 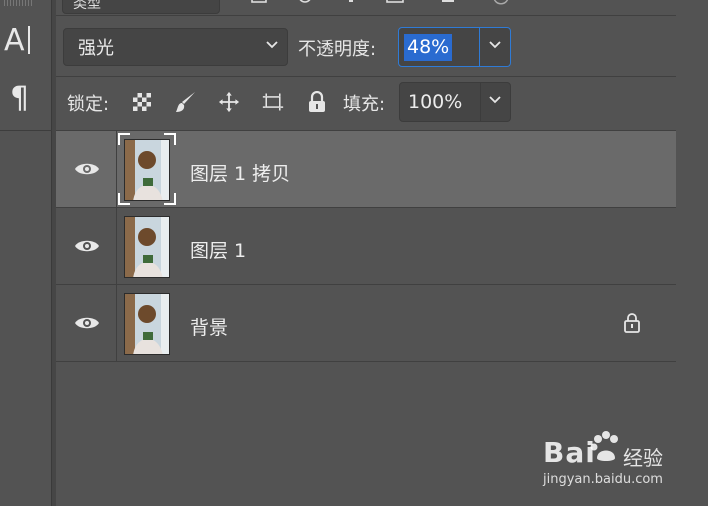 What do you see at coordinates (351, 5) in the screenshot?
I see `filter-type-icon` at bounding box center [351, 5].